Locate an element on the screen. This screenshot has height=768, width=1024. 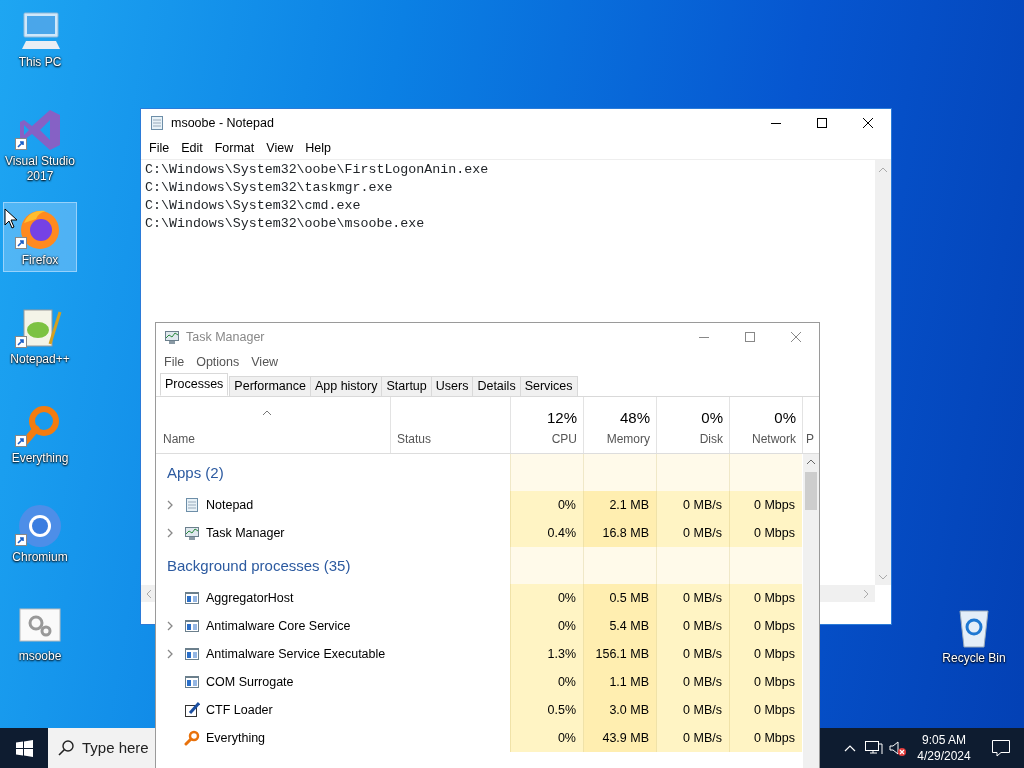
tab: Performance is located at coordinates (270, 386).